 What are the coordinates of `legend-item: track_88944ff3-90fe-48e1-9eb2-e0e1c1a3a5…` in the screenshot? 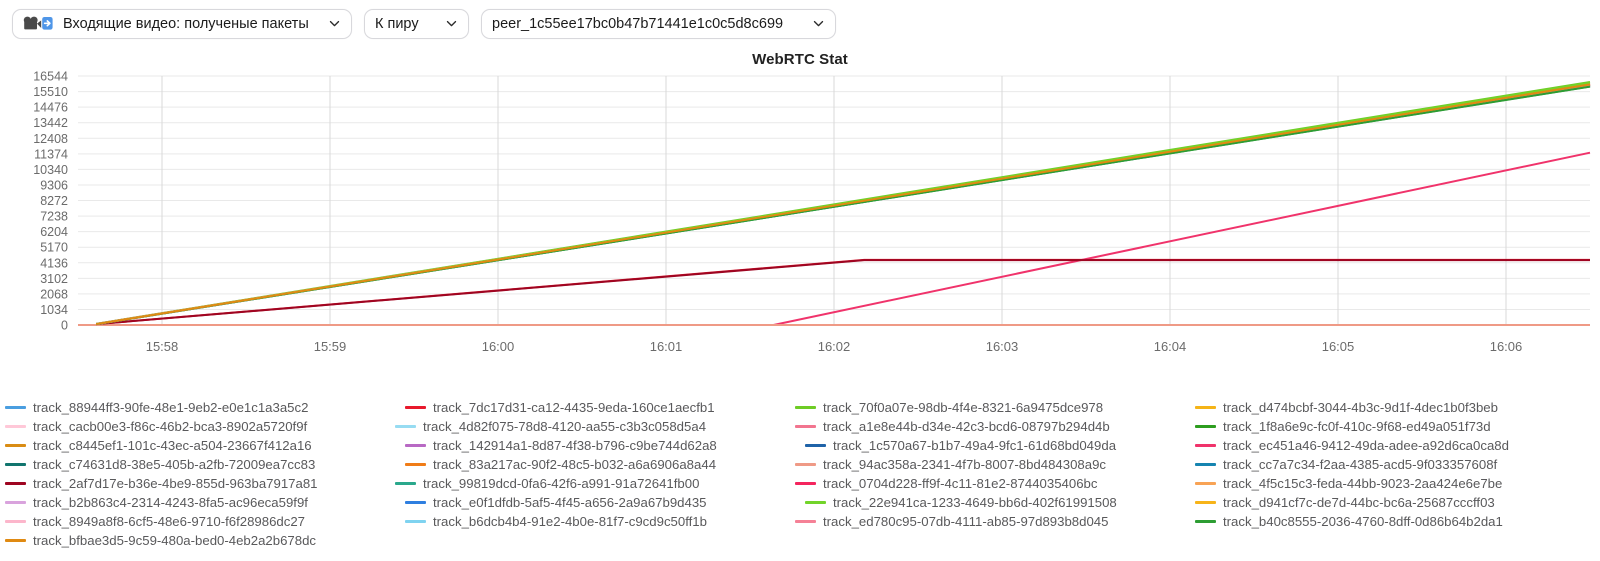 It's located at (202, 407).